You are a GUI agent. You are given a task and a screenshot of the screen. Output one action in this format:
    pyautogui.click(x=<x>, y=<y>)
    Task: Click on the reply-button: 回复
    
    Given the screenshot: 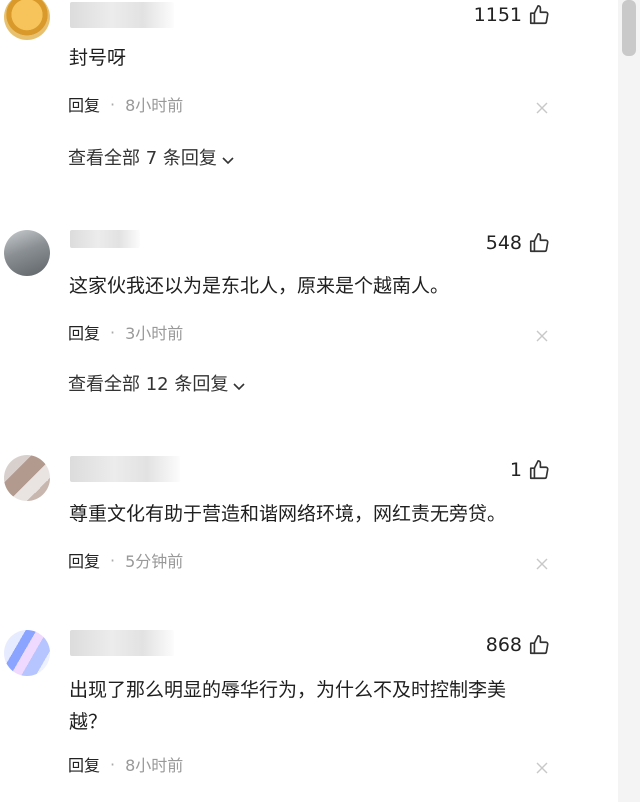 What is the action you would take?
    pyautogui.click(x=84, y=764)
    